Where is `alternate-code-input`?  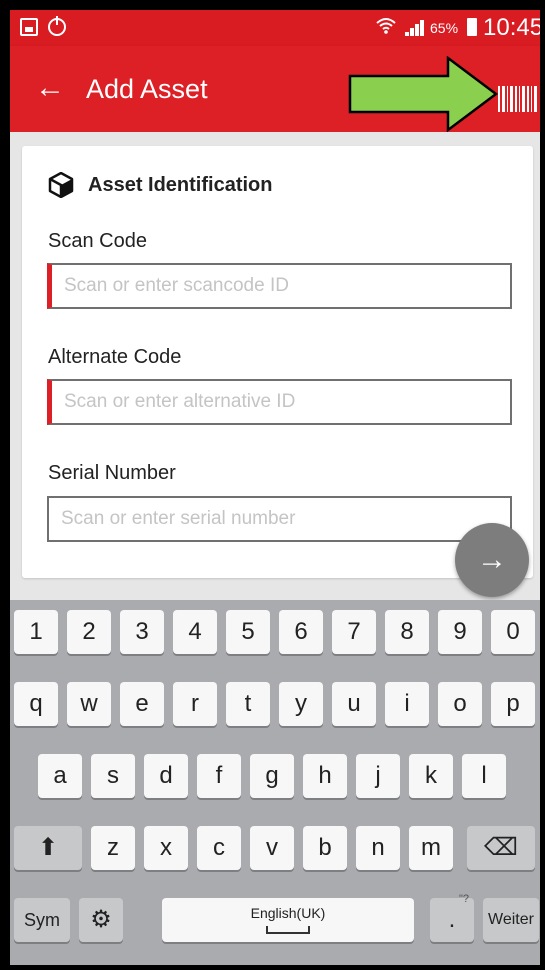 alternate-code-input is located at coordinates (284, 402).